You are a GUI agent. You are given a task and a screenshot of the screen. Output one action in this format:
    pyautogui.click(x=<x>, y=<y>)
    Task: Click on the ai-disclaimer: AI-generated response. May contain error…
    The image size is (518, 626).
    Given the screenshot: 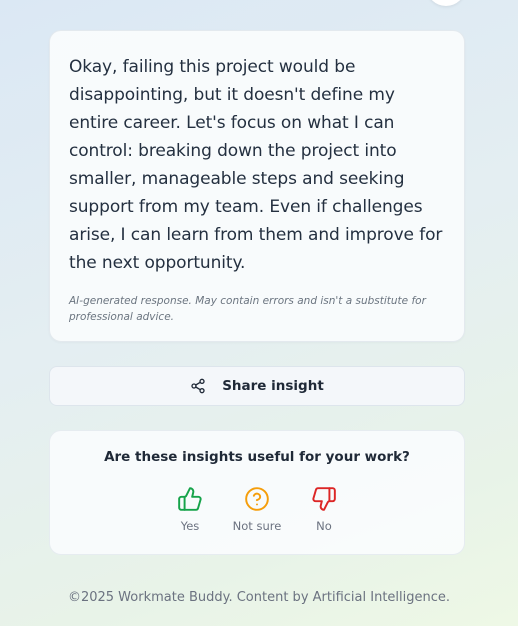 What is the action you would take?
    pyautogui.click(x=247, y=309)
    